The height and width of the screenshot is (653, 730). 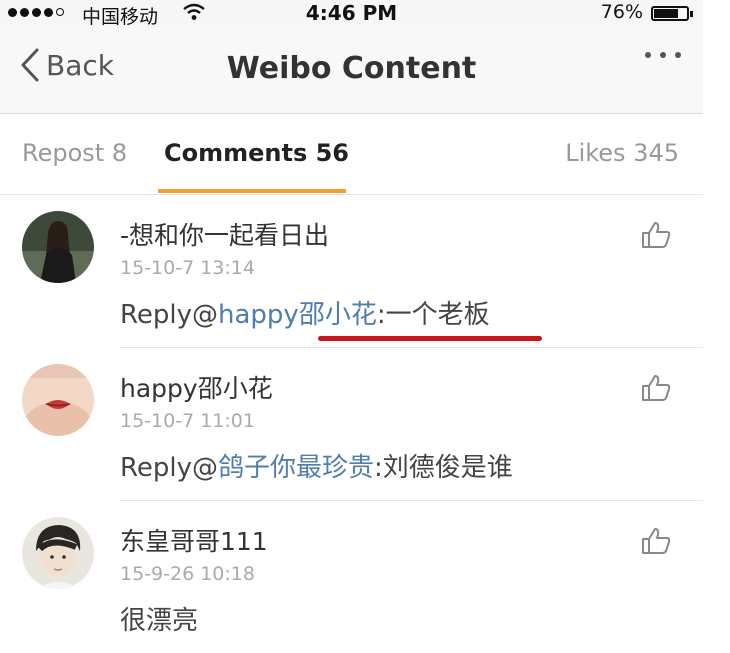 I want to click on comment-body: 很漂亮, so click(x=159, y=621).